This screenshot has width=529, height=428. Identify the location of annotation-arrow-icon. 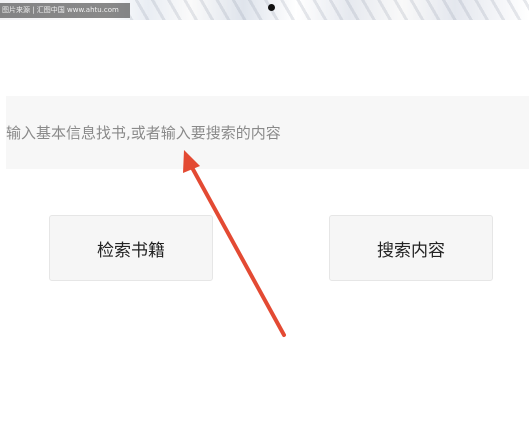
(234, 243).